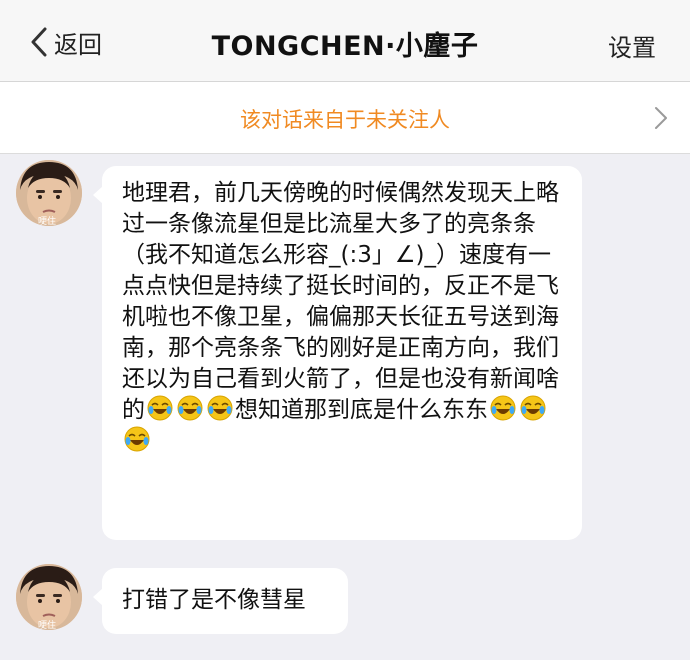  I want to click on notice-text: 该对话来自于未关注人, so click(345, 120).